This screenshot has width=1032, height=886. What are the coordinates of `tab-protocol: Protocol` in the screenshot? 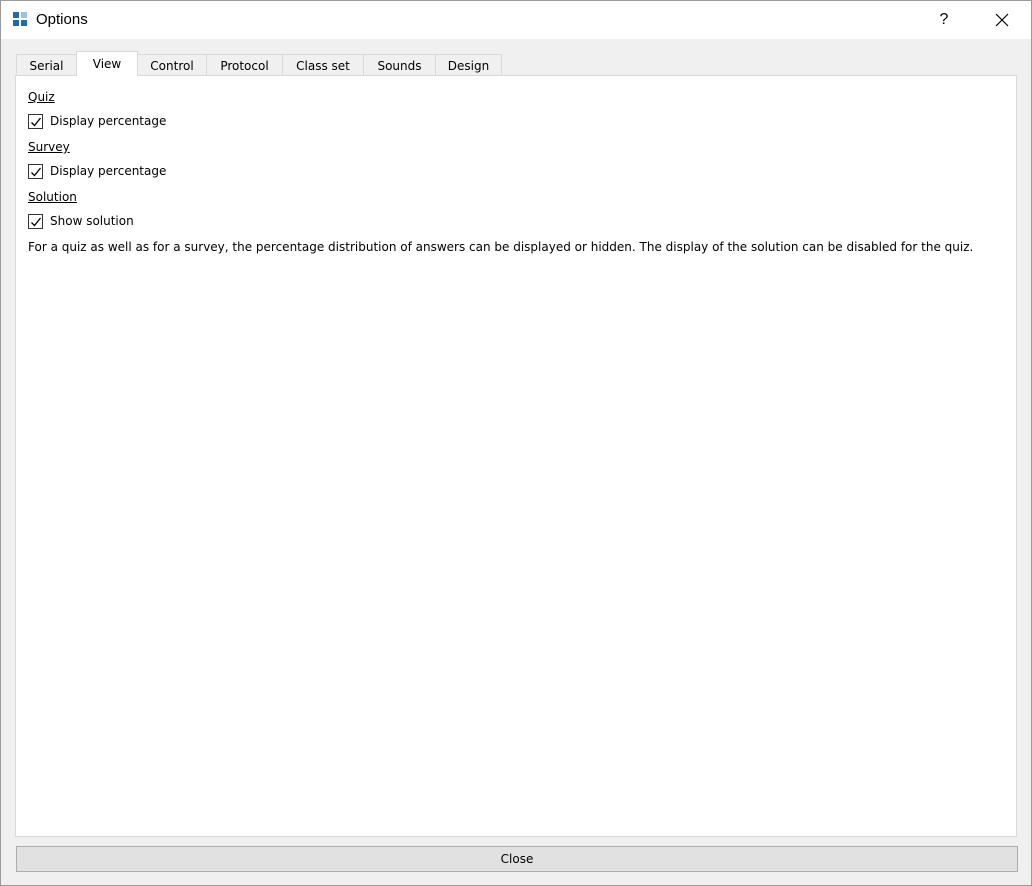 It's located at (244, 65).